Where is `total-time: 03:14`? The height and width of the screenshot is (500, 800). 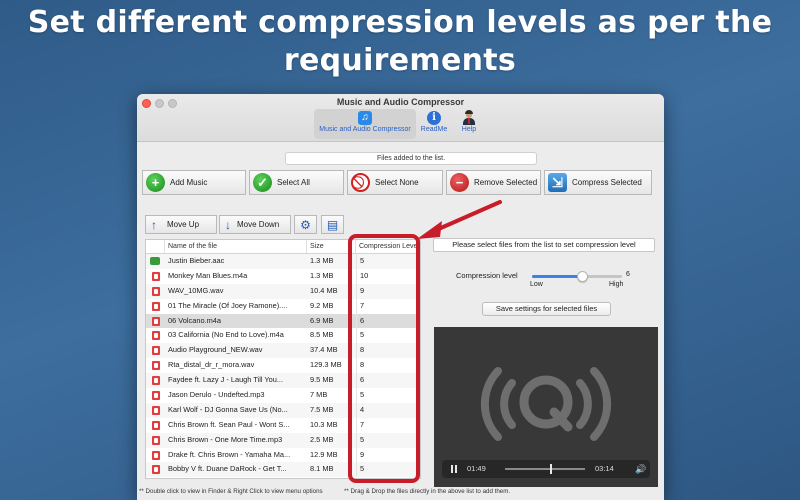 total-time: 03:14 is located at coordinates (604, 468).